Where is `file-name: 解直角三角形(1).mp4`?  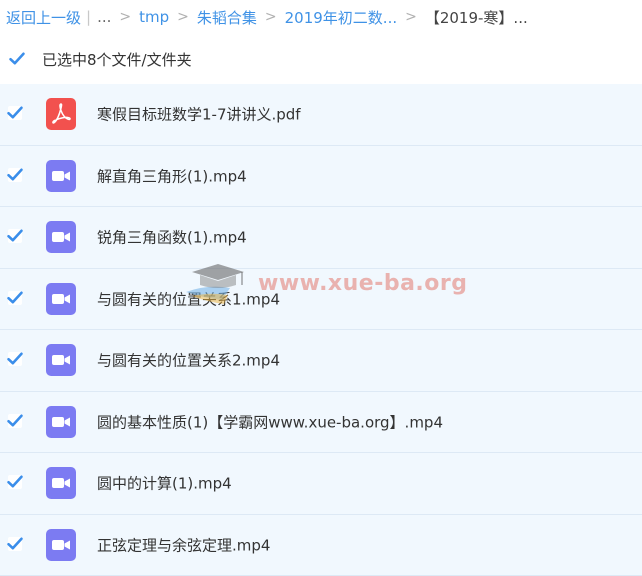 file-name: 解直角三角形(1).mp4 is located at coordinates (172, 175).